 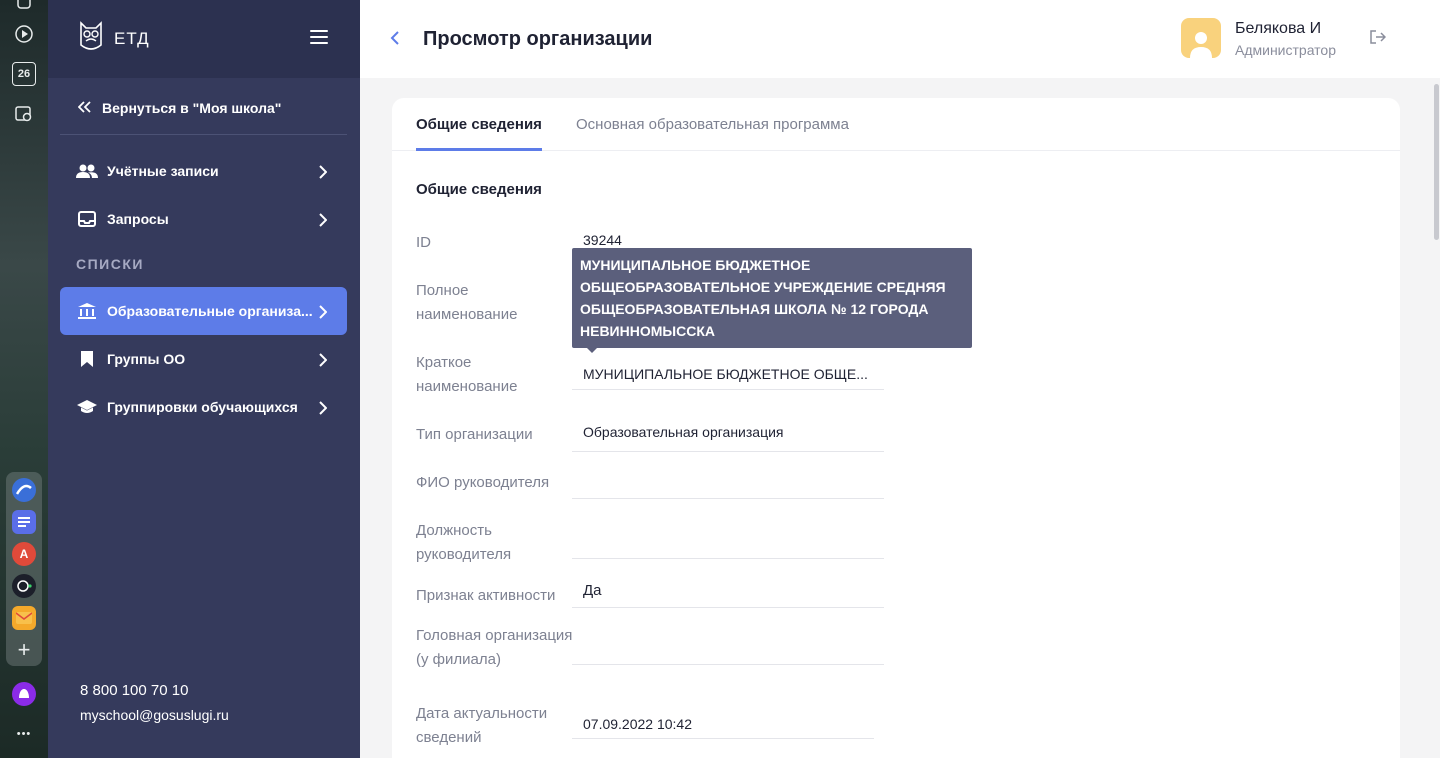 What do you see at coordinates (494, 647) in the screenshot?
I see `field-label-parent-org: Головная организация (у филиала)` at bounding box center [494, 647].